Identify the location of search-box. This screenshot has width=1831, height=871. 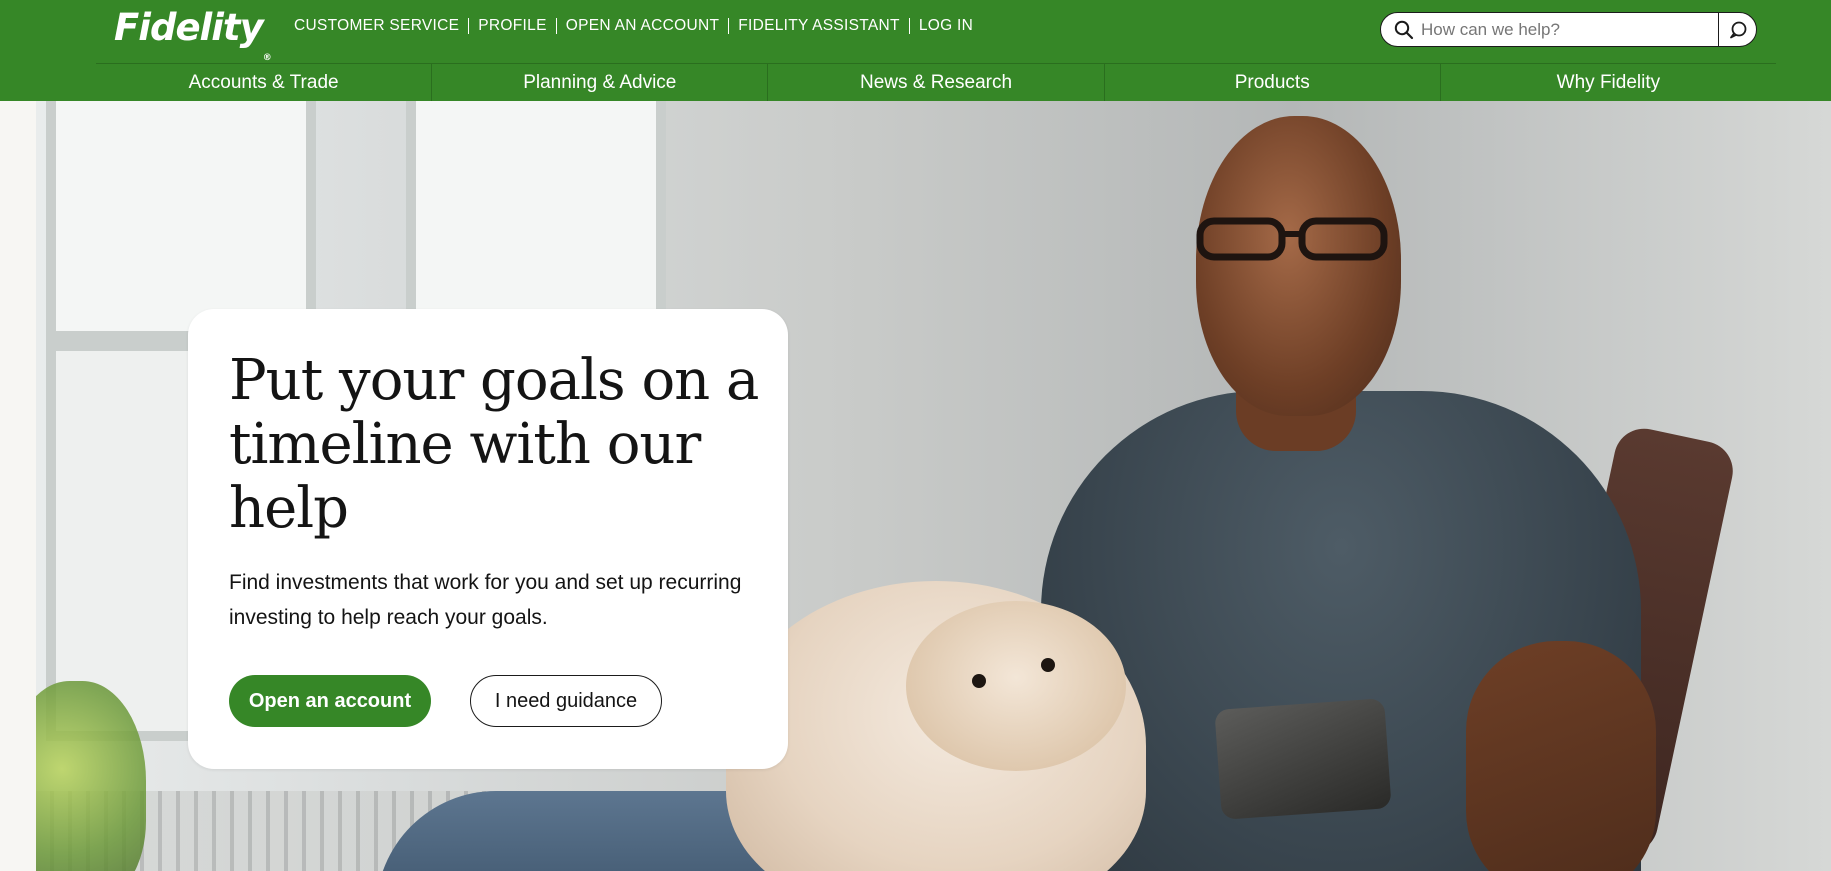
(1568, 29).